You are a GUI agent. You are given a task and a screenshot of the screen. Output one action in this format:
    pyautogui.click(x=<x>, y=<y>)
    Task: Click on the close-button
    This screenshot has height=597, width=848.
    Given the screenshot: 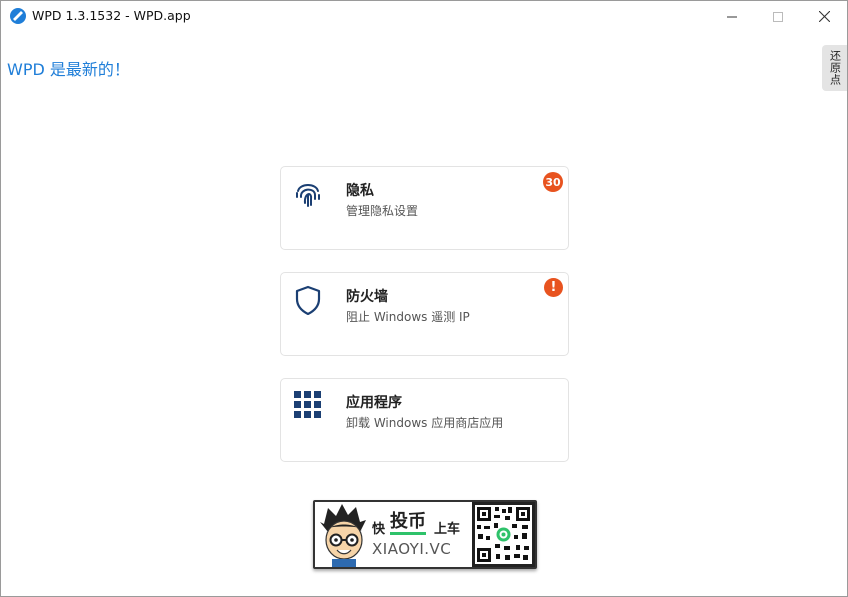 What is the action you would take?
    pyautogui.click(x=824, y=16)
    